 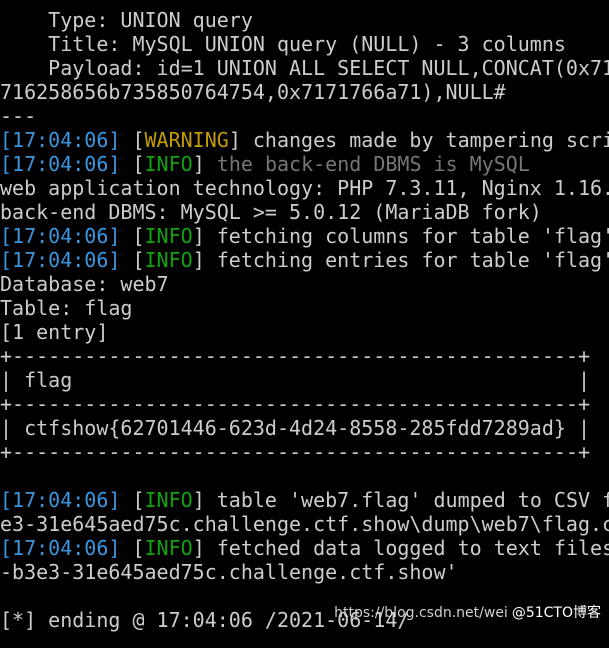 What do you see at coordinates (421, 613) in the screenshot?
I see `watermark-url: https://blog.csdn.net/wei` at bounding box center [421, 613].